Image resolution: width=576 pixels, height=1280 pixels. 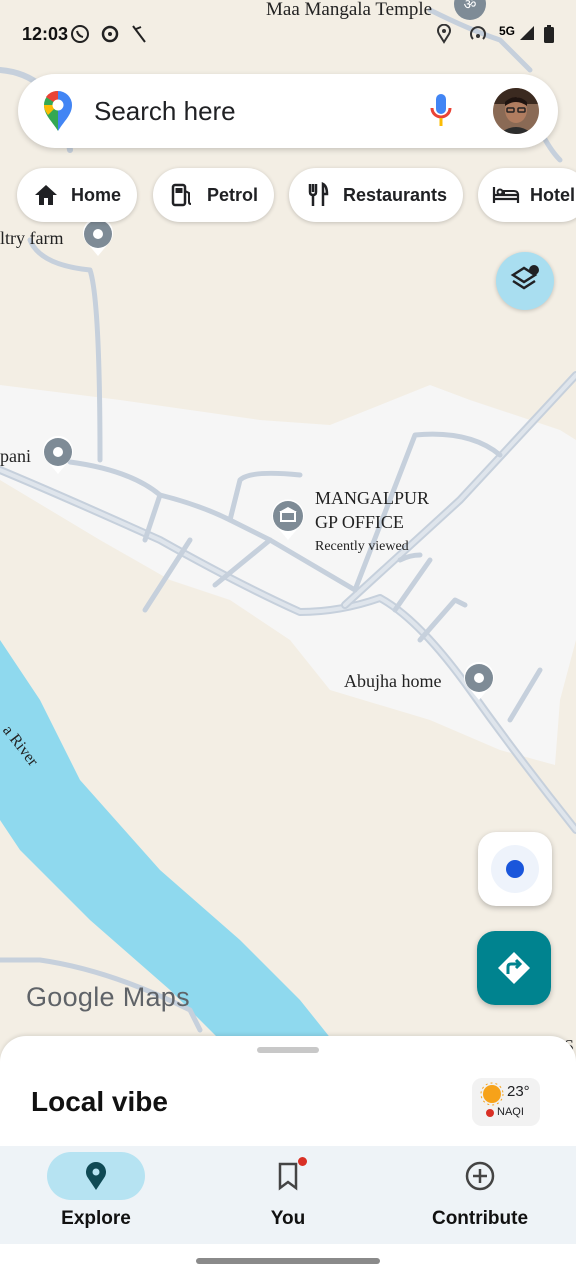 I want to click on label-office-2: GP OFFICE, so click(x=359, y=522).